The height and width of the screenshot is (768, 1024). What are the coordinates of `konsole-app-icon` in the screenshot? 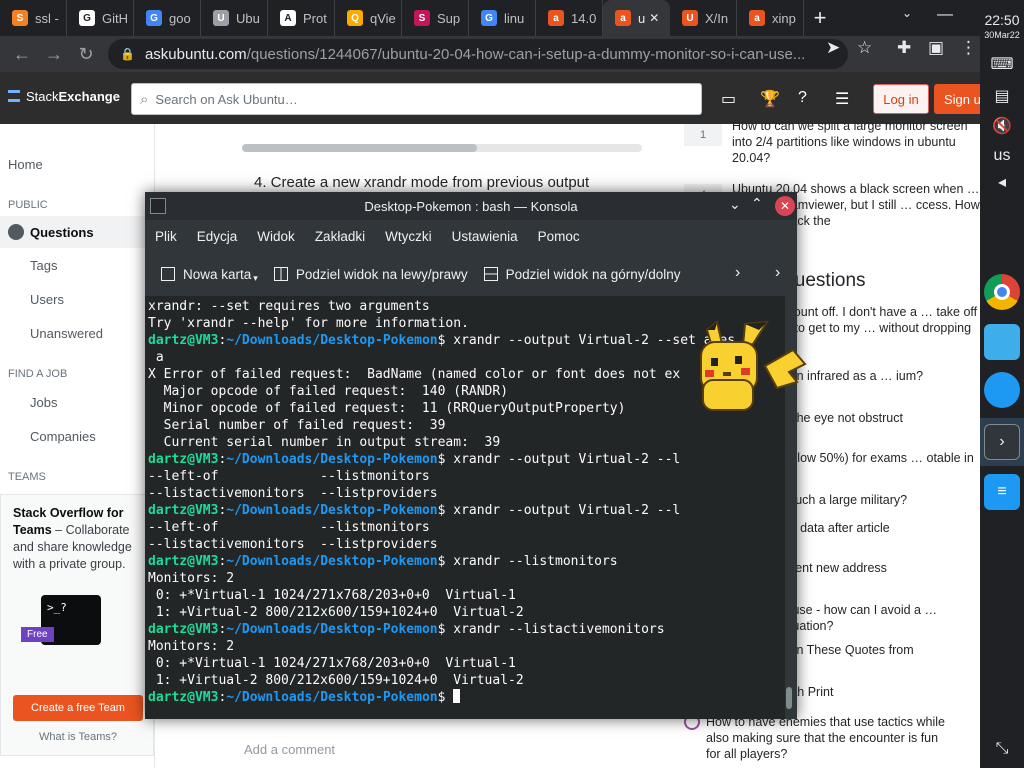 It's located at (158, 206).